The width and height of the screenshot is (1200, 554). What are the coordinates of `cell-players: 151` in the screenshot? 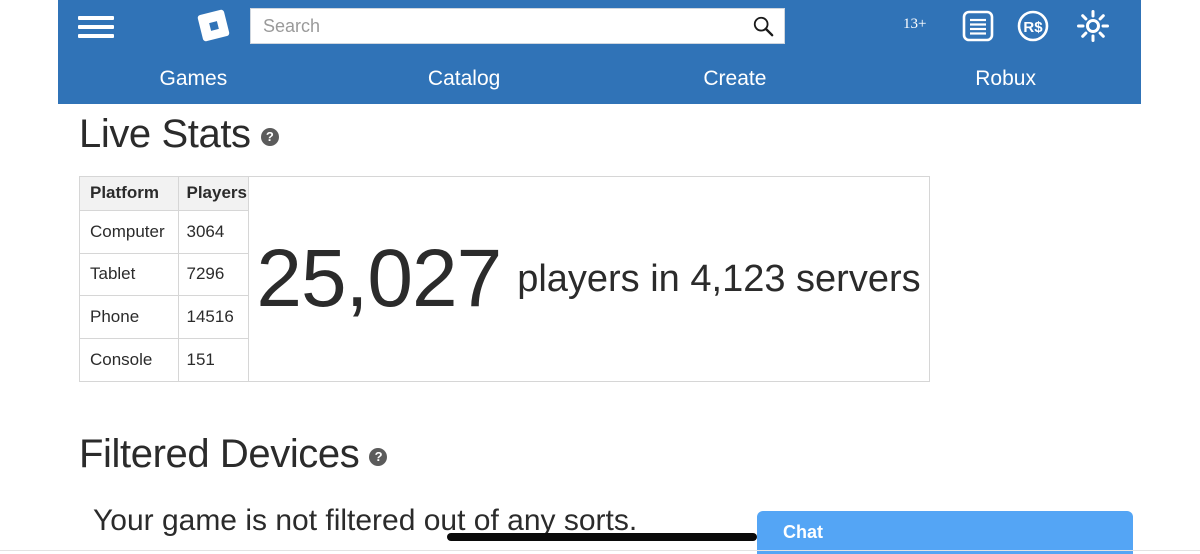 It's located at (213, 359).